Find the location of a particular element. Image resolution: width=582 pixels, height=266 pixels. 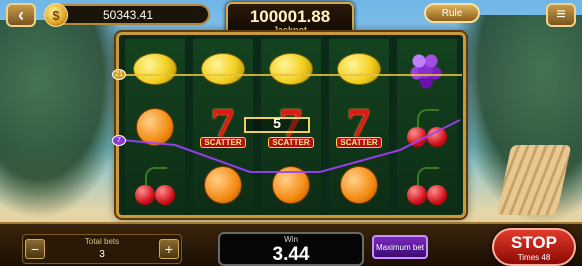

payline-marker-21: 21 is located at coordinates (119, 74).